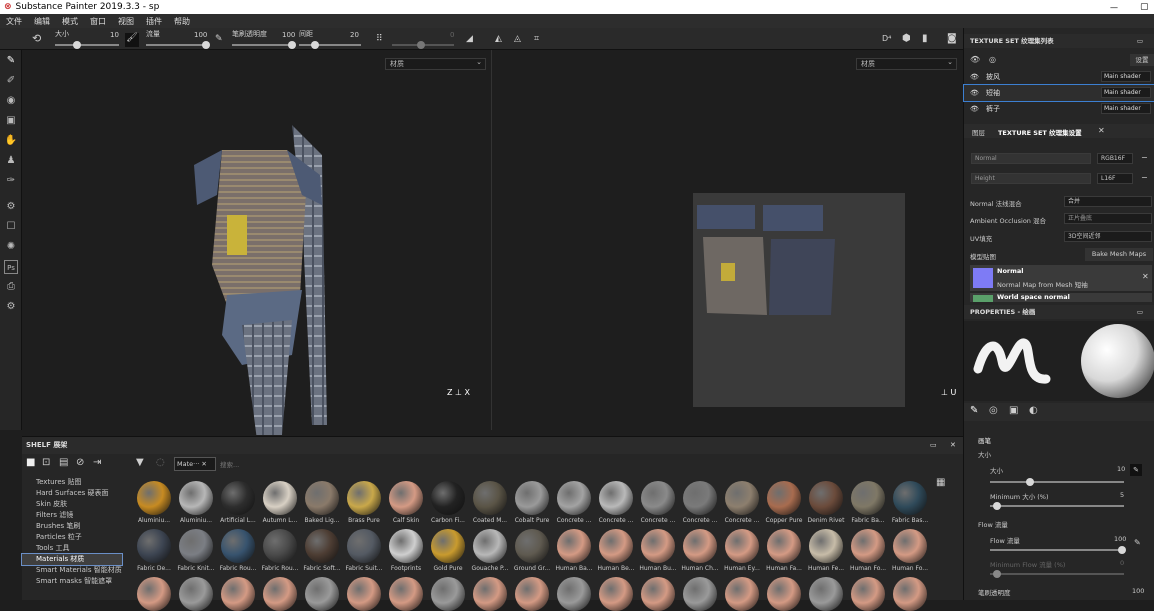  What do you see at coordinates (1031, 178) in the screenshot?
I see `channel-name-field: Height` at bounding box center [1031, 178].